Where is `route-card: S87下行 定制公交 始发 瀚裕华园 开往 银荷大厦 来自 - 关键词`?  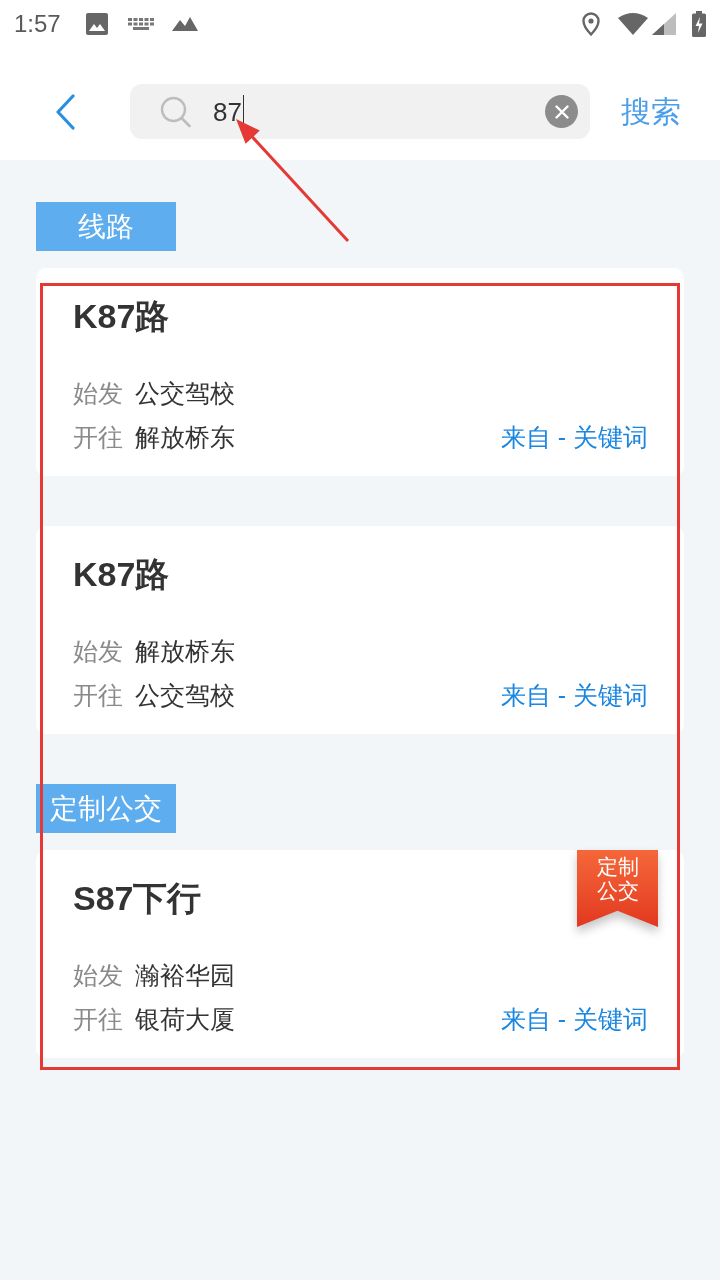
route-card: S87下行 定制公交 始发 瀚裕华园 开往 银荷大厦 来自 - 关键词 is located at coordinates (360, 954).